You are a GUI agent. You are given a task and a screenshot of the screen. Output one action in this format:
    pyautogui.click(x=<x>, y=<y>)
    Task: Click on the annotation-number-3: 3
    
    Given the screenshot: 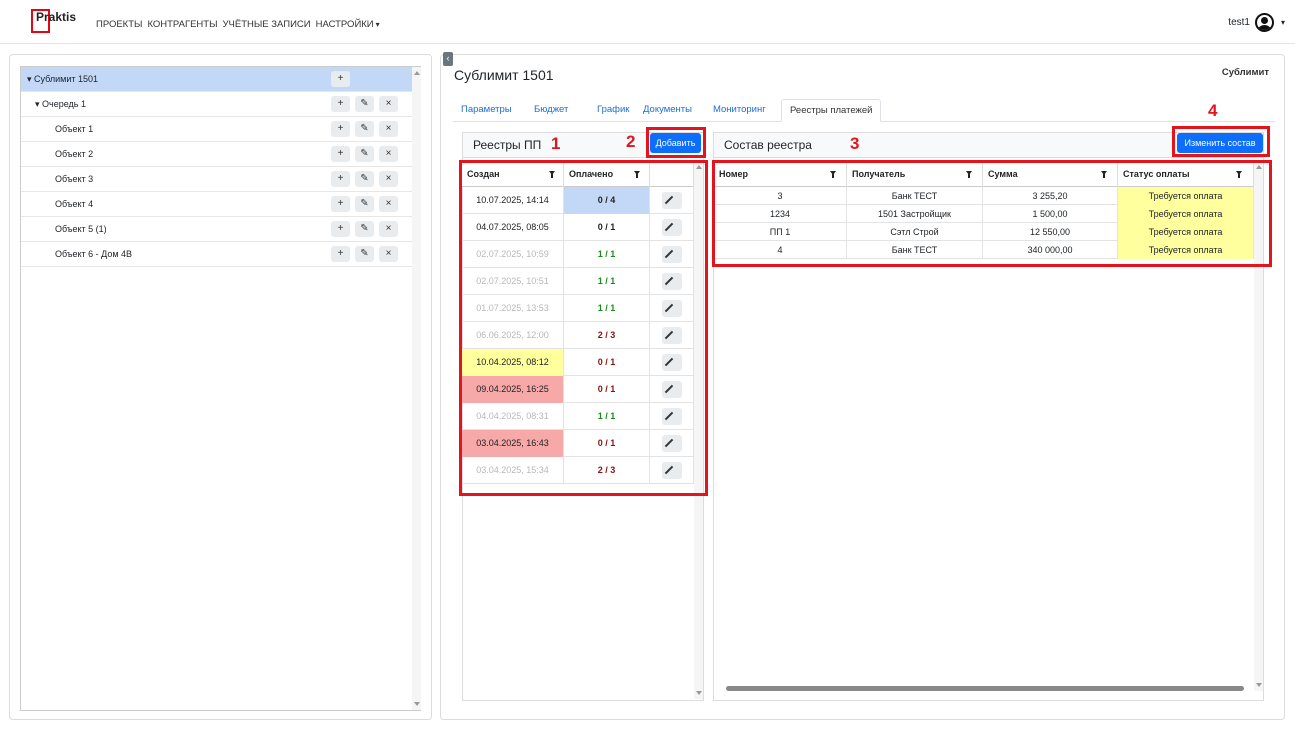 What is the action you would take?
    pyautogui.click(x=855, y=143)
    